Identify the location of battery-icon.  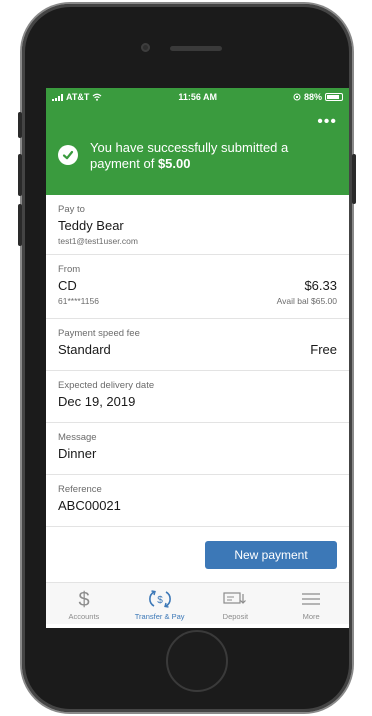
(334, 97).